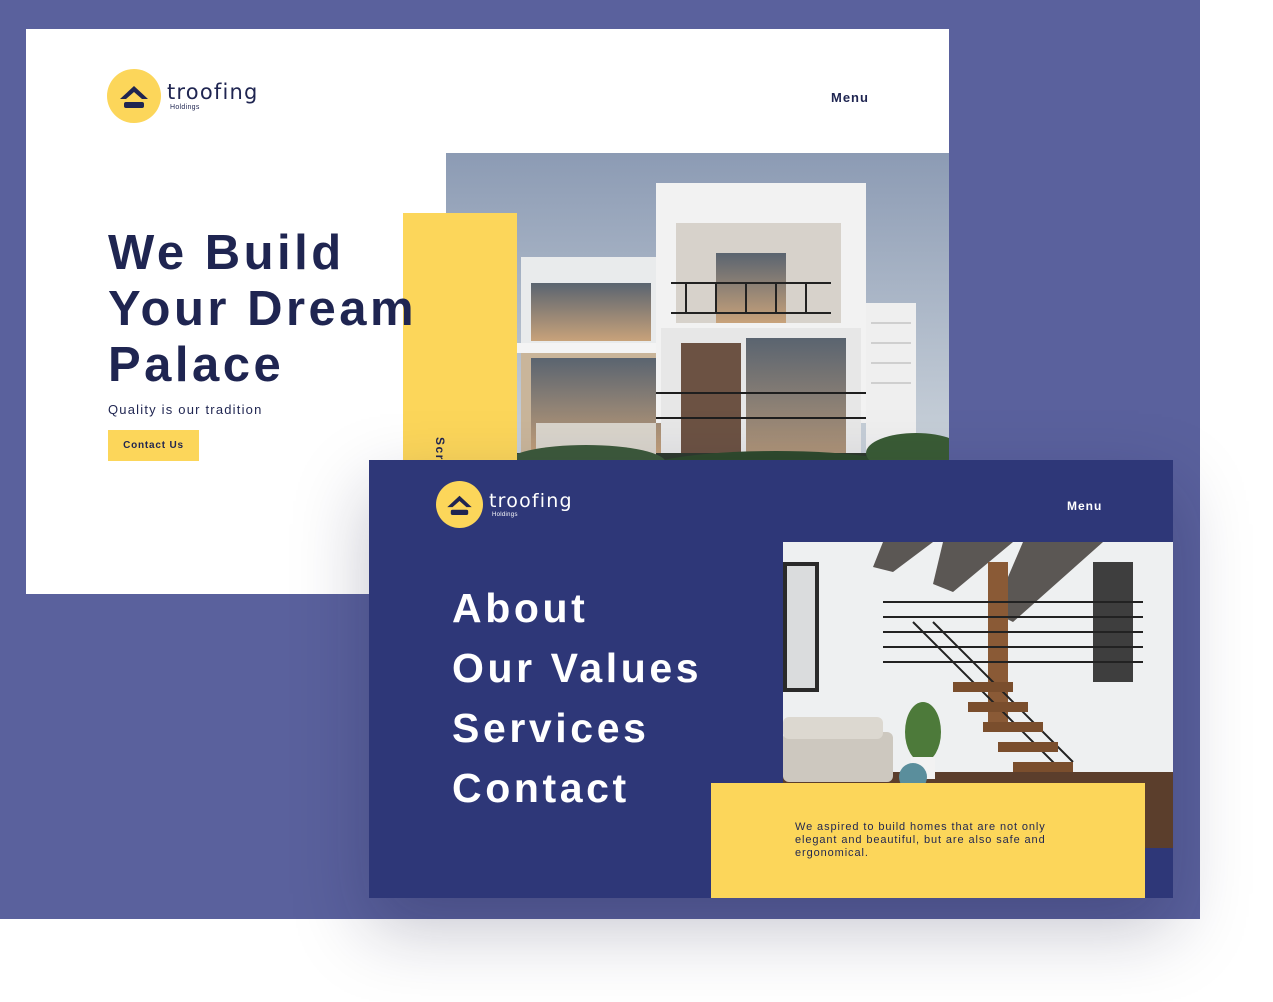 This screenshot has width=1273, height=1002. I want to click on headline-line-1: We Build, so click(226, 253).